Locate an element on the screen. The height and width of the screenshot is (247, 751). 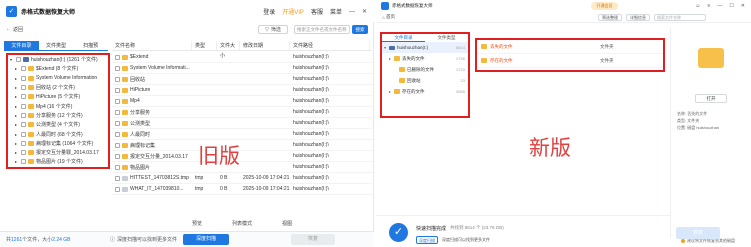
table-row: $Extend huishouzhan(I:)\ is located at coordinates (242, 57).